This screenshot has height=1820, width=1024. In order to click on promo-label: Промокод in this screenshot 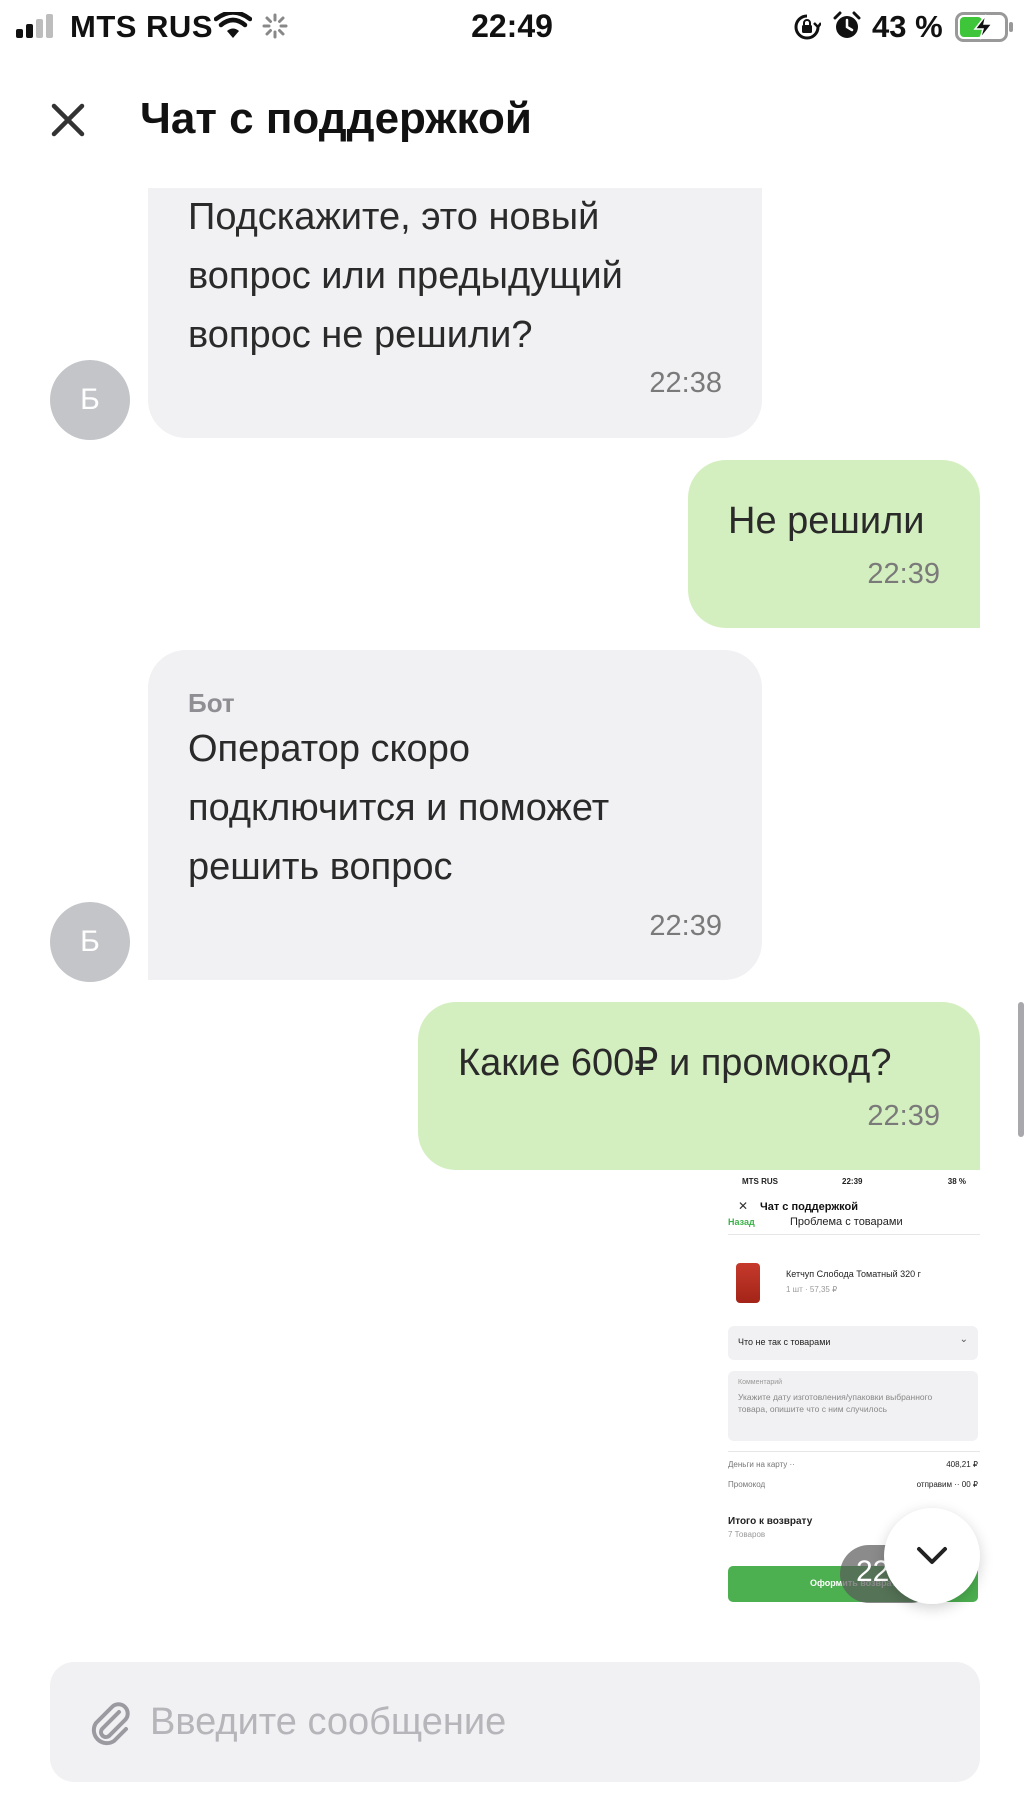, I will do `click(747, 1484)`.